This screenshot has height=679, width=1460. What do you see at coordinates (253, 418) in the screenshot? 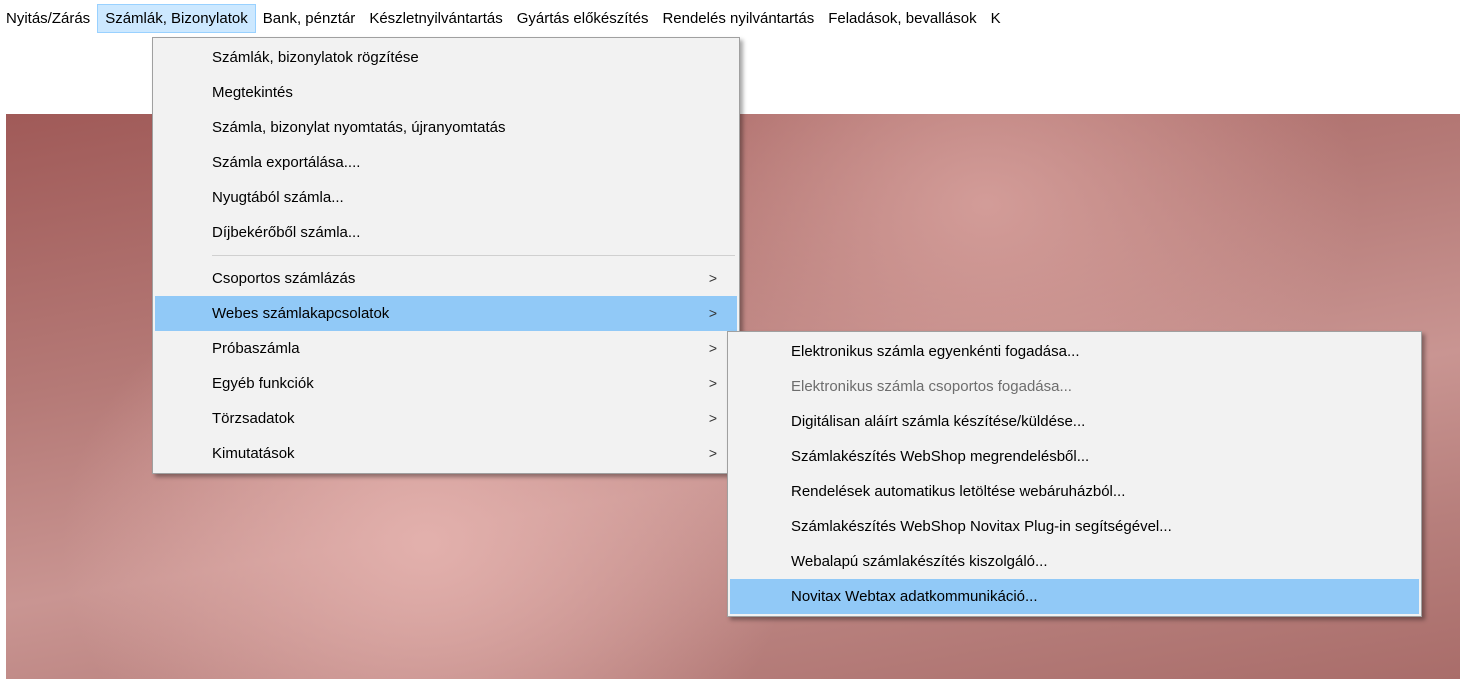
I see `menu-item-label: Törzsadatok` at bounding box center [253, 418].